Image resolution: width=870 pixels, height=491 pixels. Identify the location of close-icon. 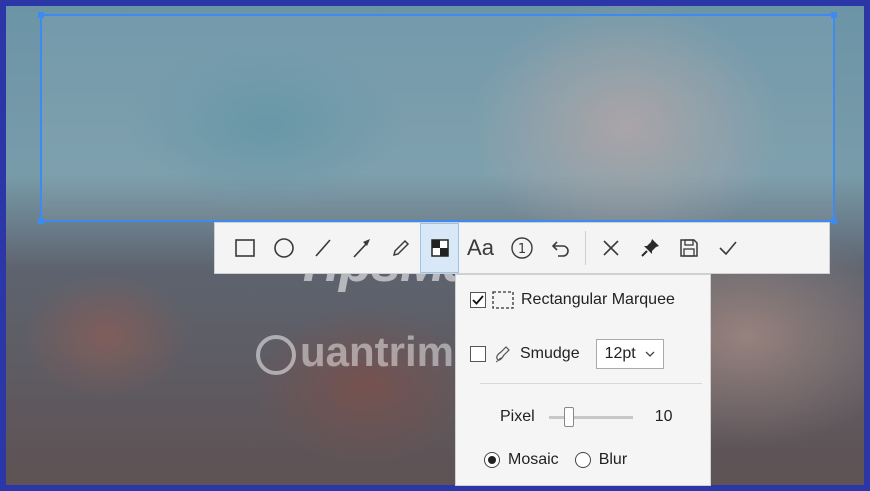
(610, 248).